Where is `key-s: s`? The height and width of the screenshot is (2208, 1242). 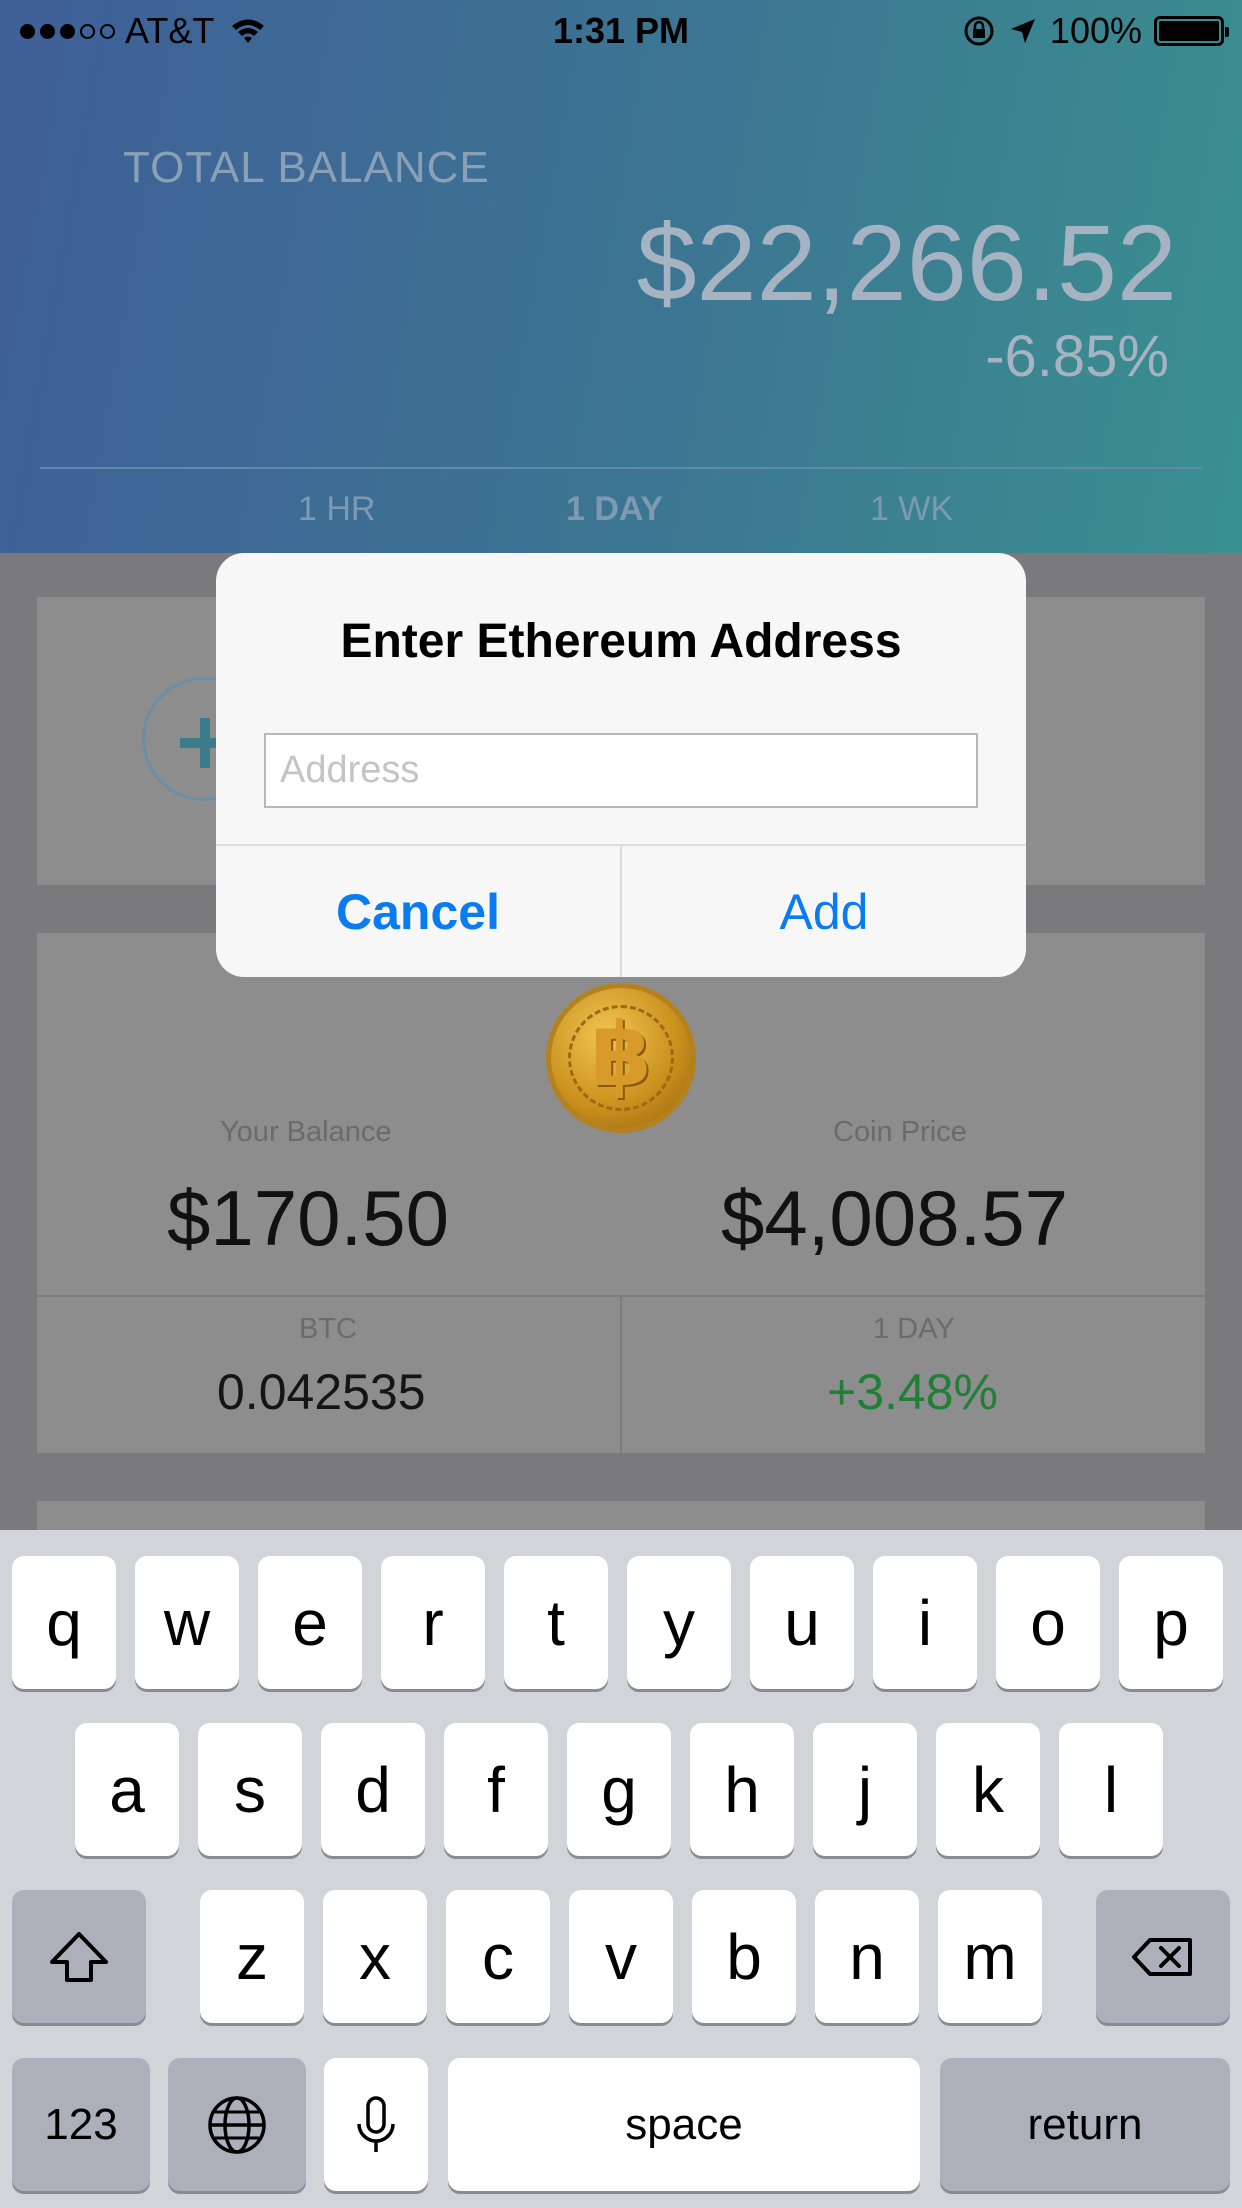 key-s: s is located at coordinates (250, 1789).